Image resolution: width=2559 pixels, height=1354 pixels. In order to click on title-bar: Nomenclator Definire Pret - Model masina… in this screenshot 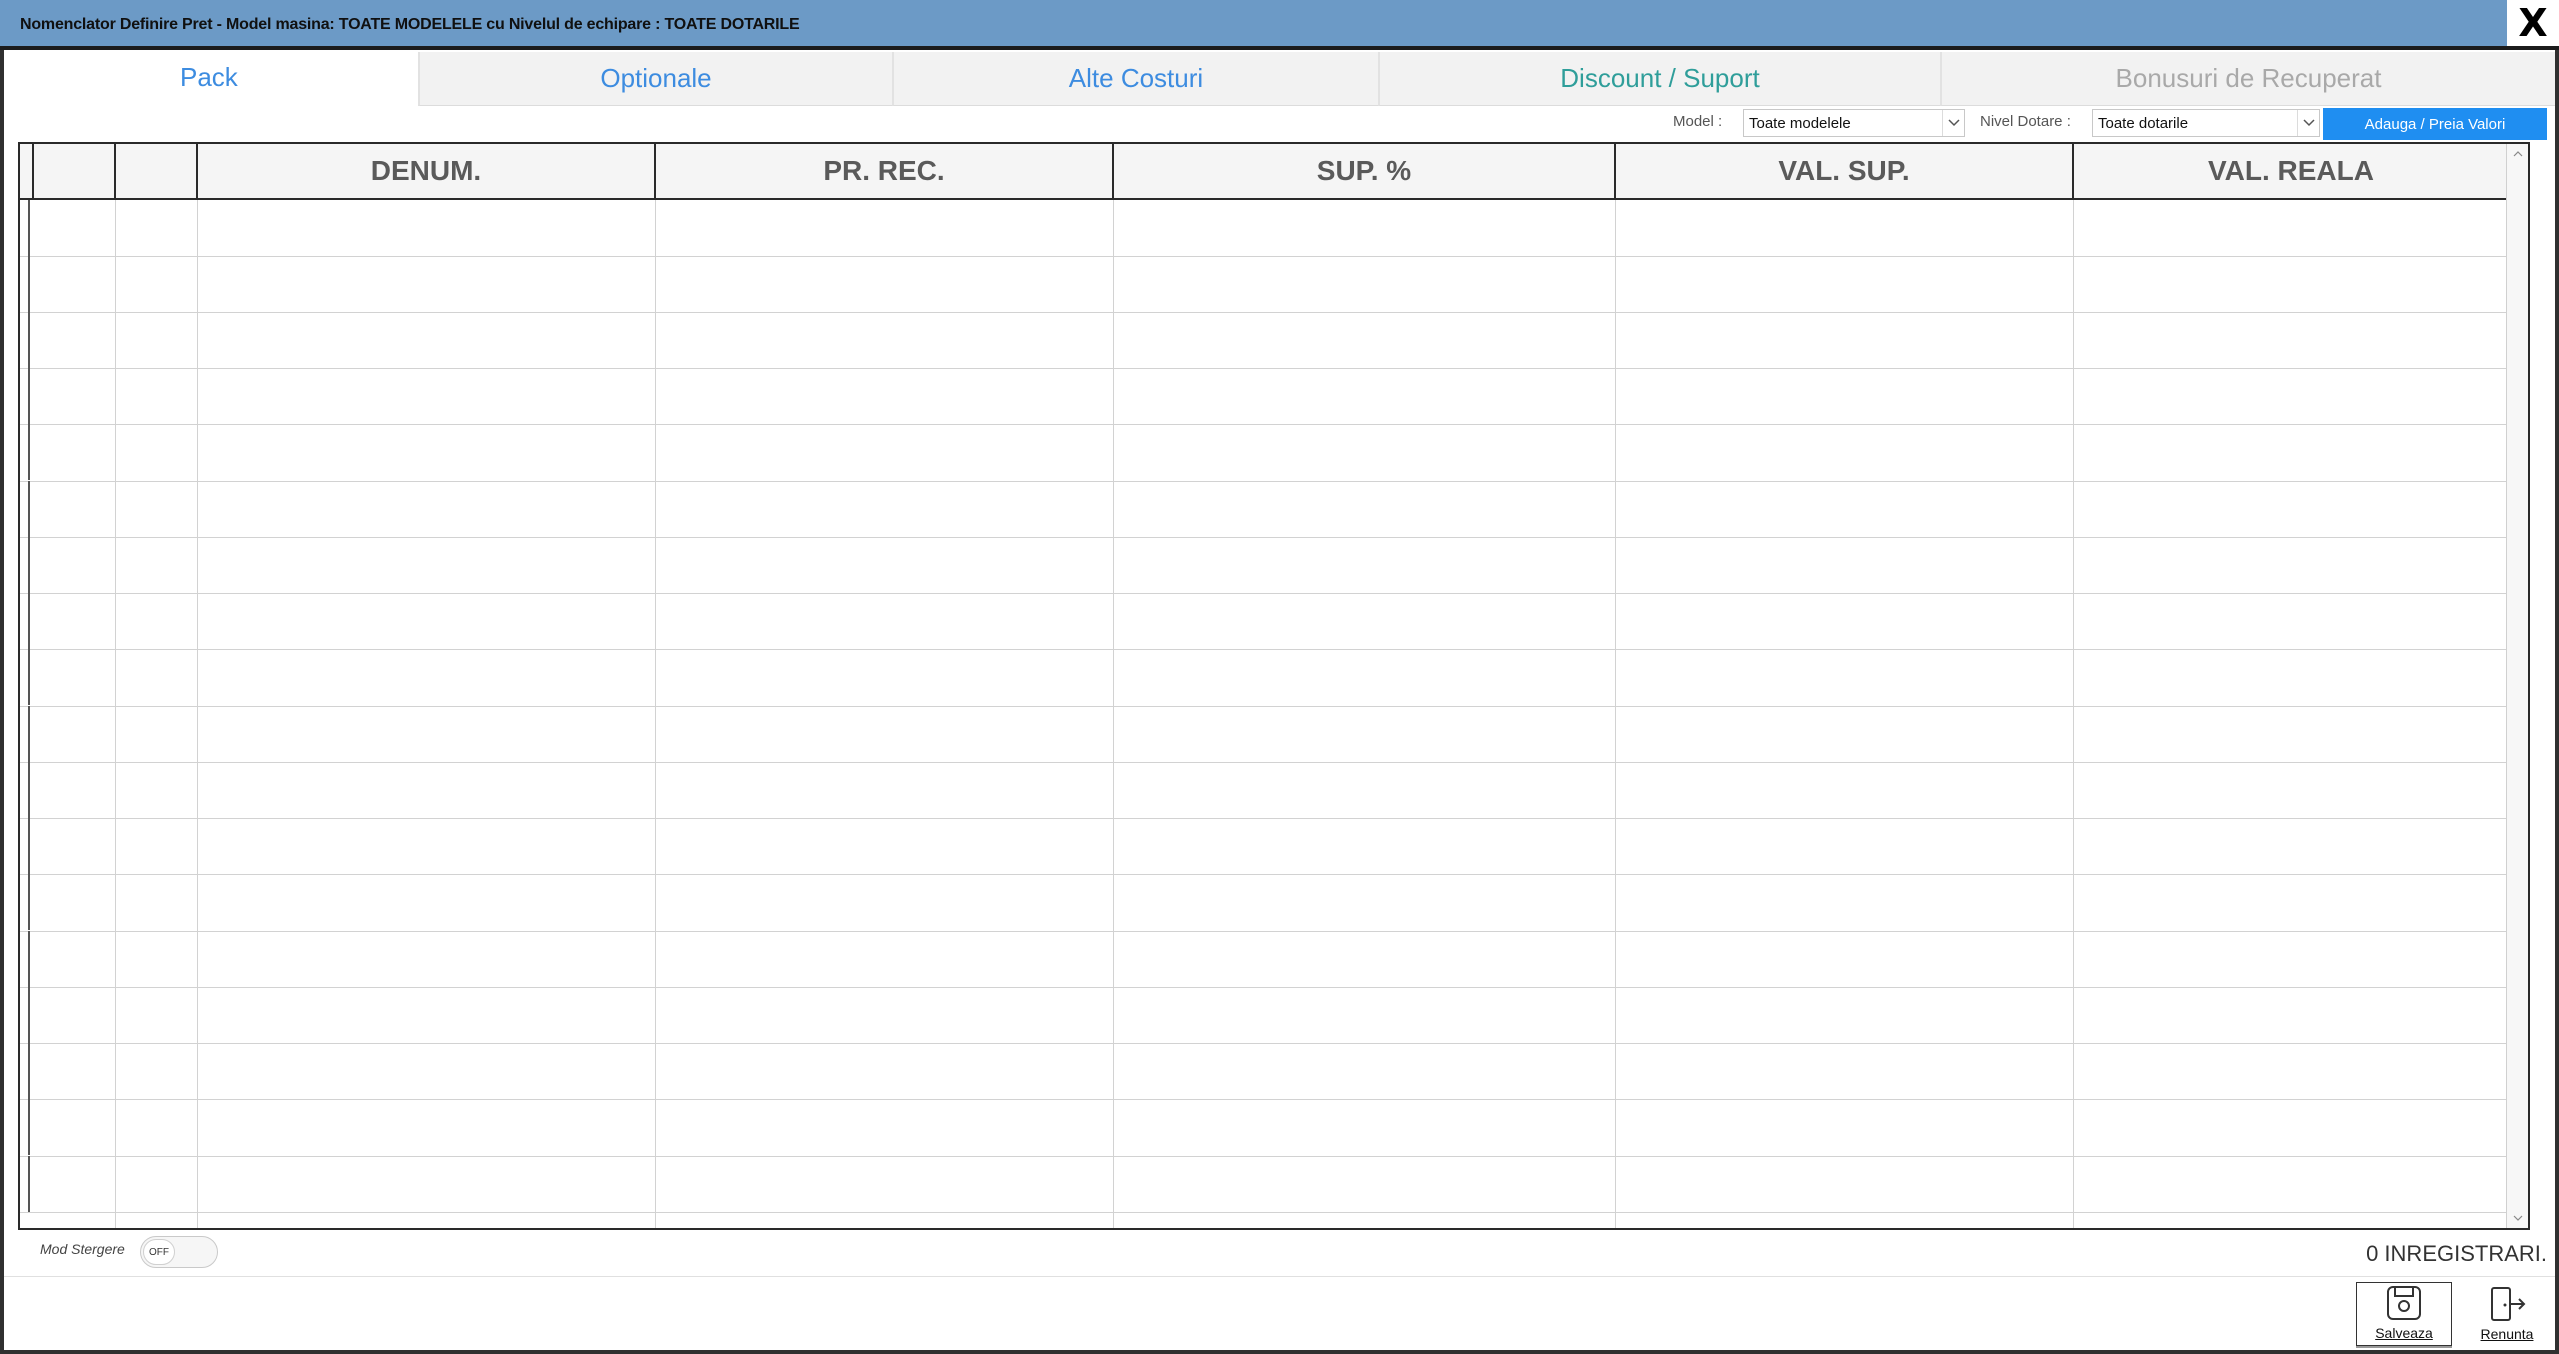, I will do `click(1279, 25)`.